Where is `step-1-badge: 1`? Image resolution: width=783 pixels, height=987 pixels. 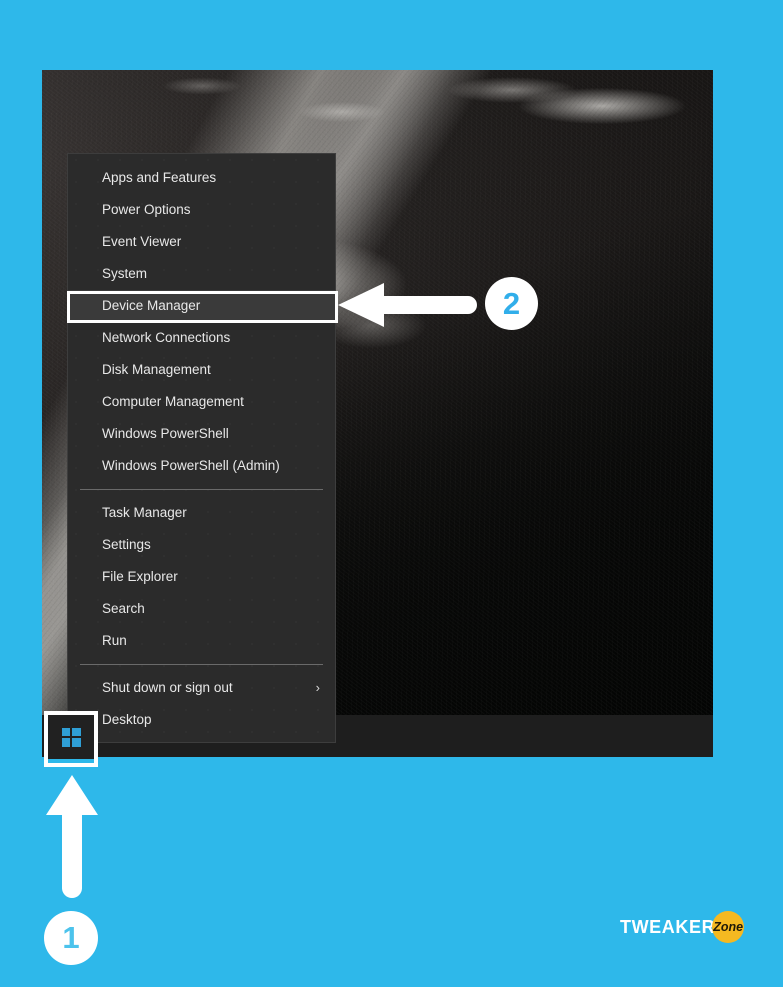 step-1-badge: 1 is located at coordinates (71, 938).